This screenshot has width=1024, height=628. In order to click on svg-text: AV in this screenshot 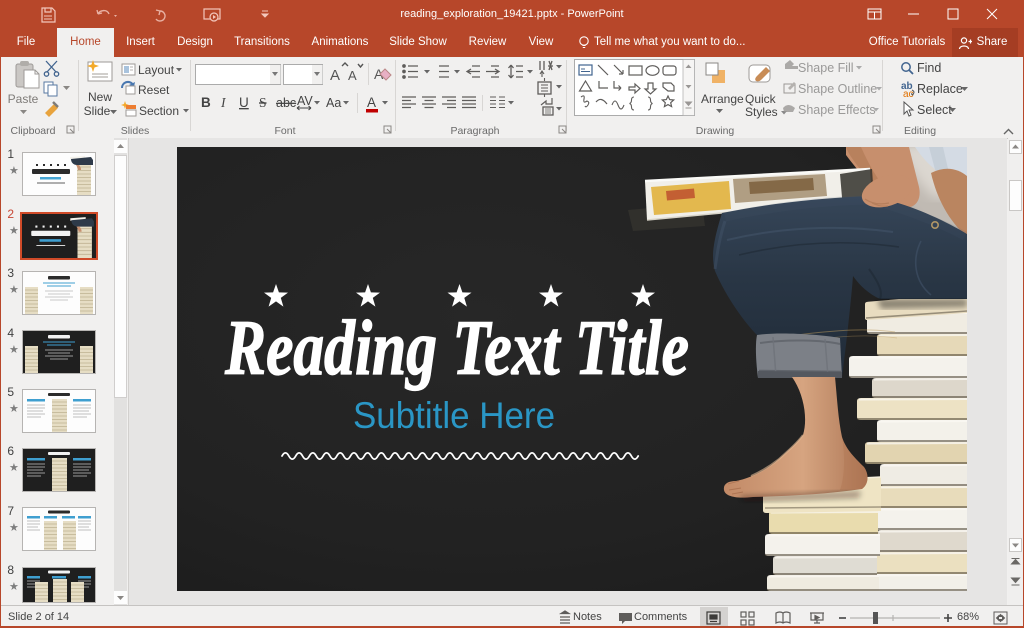, I will do `click(305, 101)`.